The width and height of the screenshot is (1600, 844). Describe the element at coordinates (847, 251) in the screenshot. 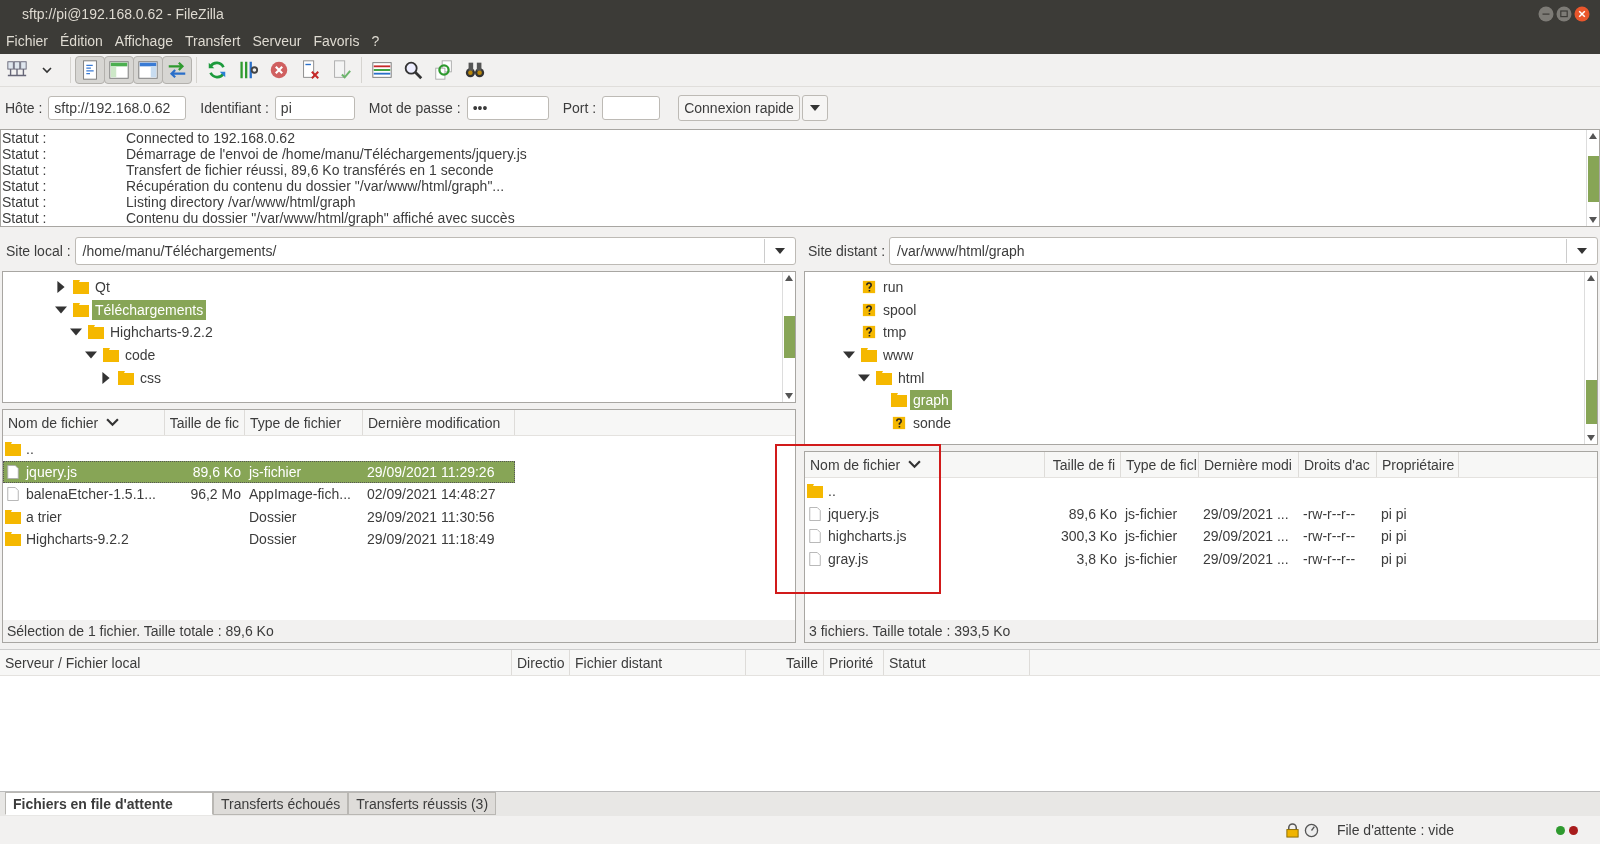

I see `site-label: Site distant :` at that location.